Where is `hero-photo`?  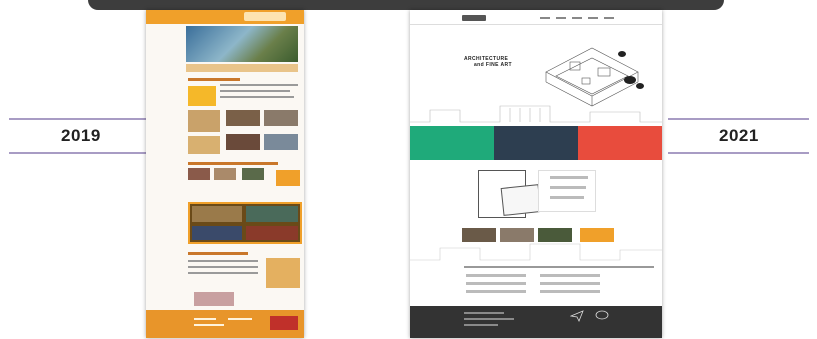
hero-photo is located at coordinates (242, 44).